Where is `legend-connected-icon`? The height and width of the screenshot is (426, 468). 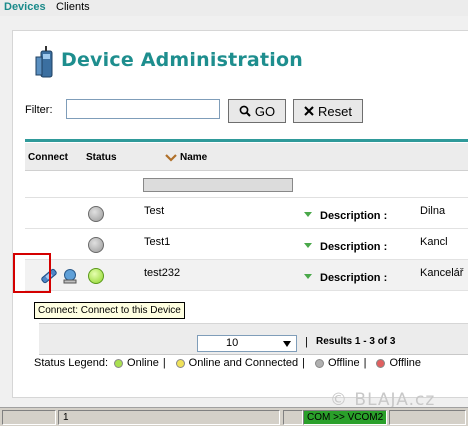
legend-connected-icon is located at coordinates (180, 363).